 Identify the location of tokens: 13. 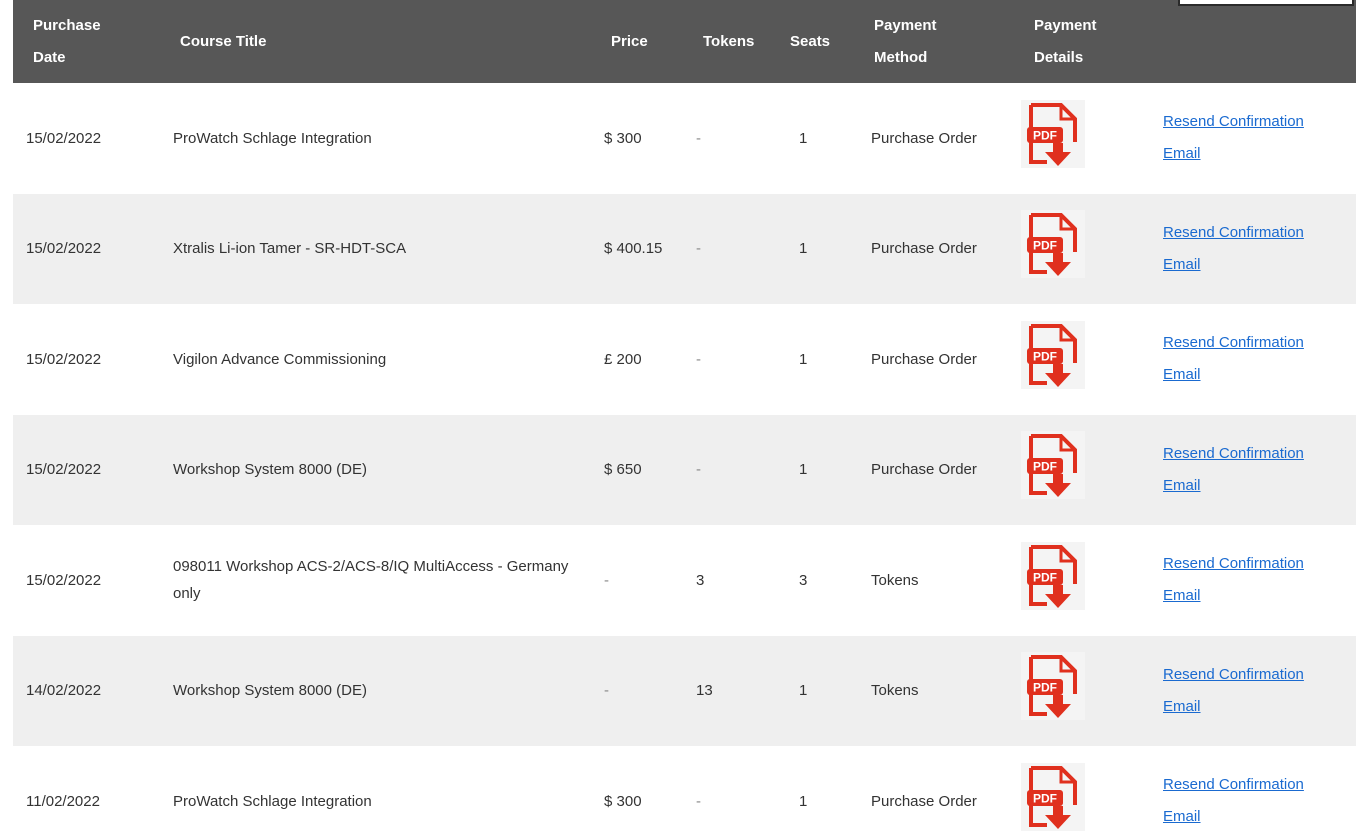
(704, 691).